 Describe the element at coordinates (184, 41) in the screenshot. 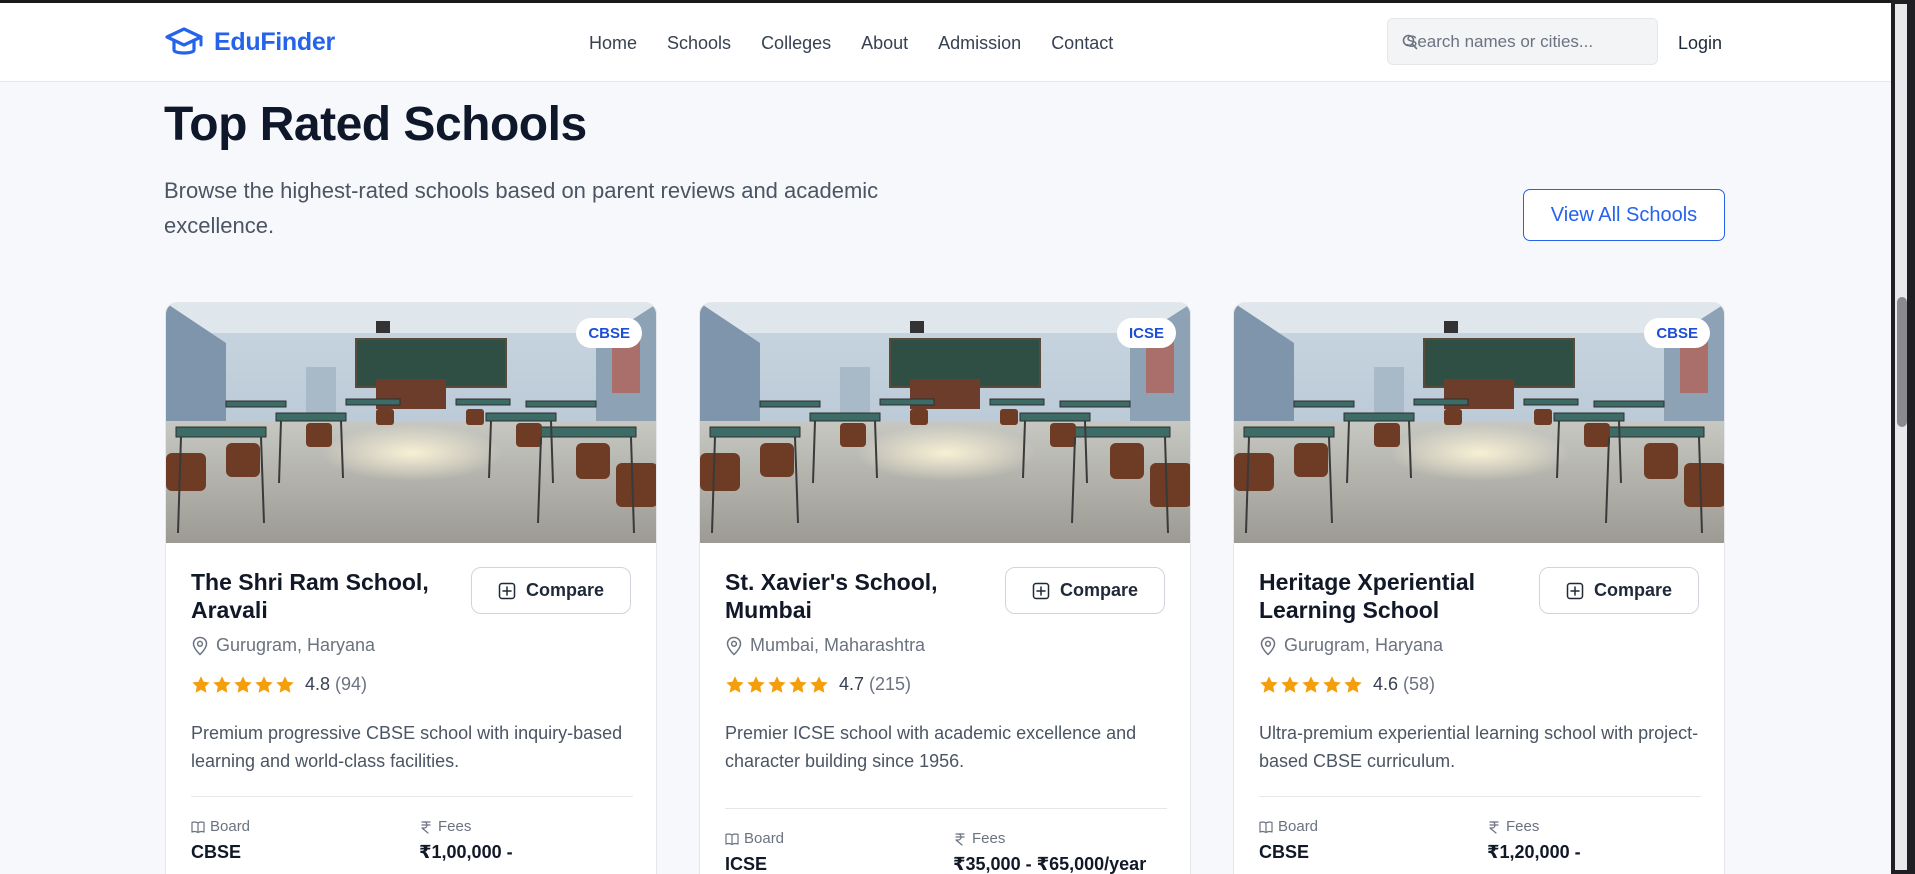

I see `graduation-cap-icon` at that location.